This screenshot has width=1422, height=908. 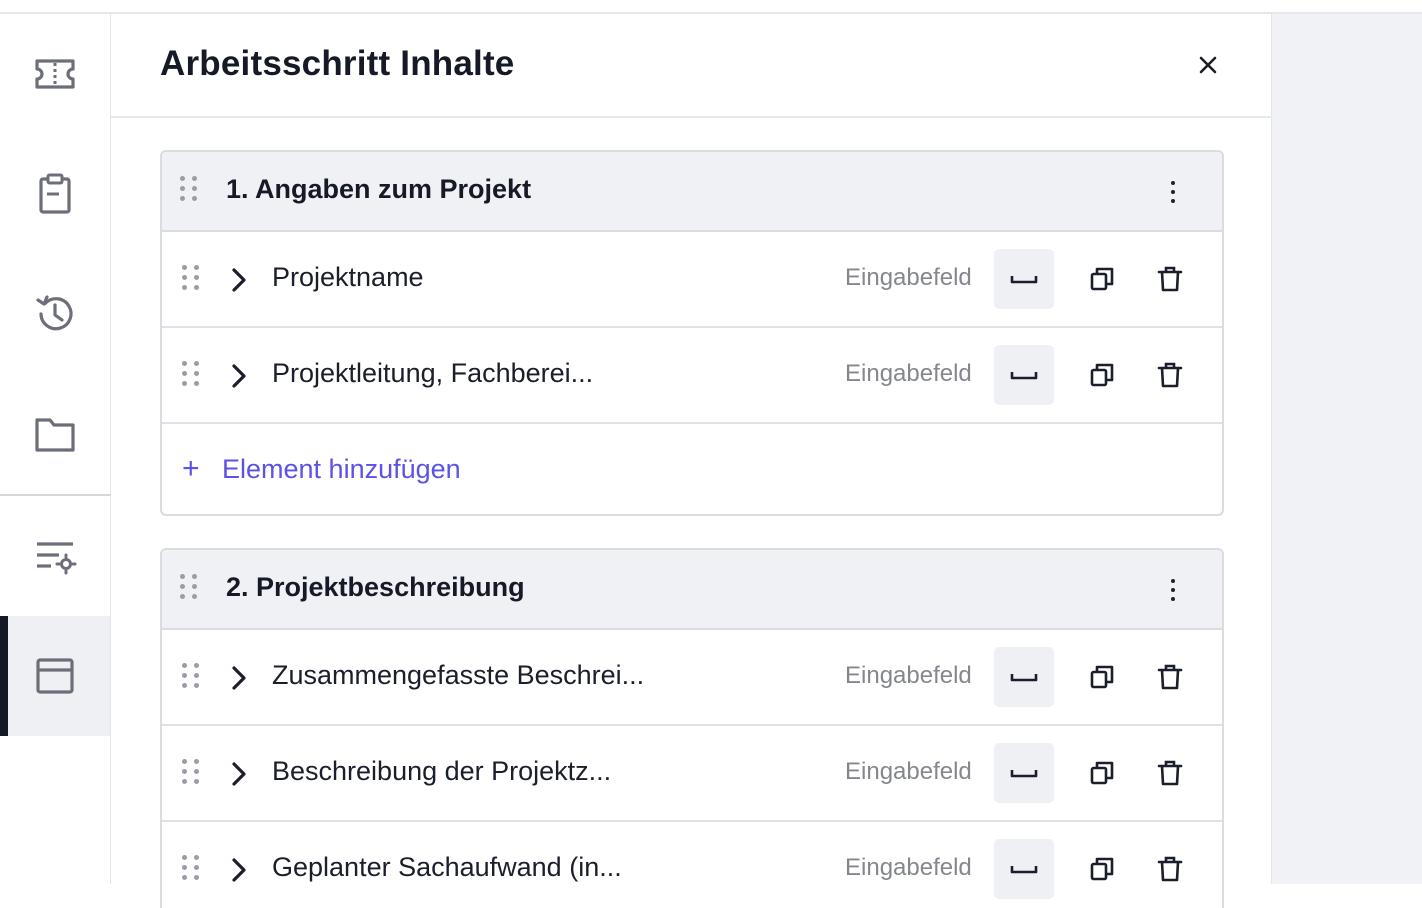 What do you see at coordinates (337, 63) in the screenshot?
I see `page-title: Arbeitsschritt Inhalte` at bounding box center [337, 63].